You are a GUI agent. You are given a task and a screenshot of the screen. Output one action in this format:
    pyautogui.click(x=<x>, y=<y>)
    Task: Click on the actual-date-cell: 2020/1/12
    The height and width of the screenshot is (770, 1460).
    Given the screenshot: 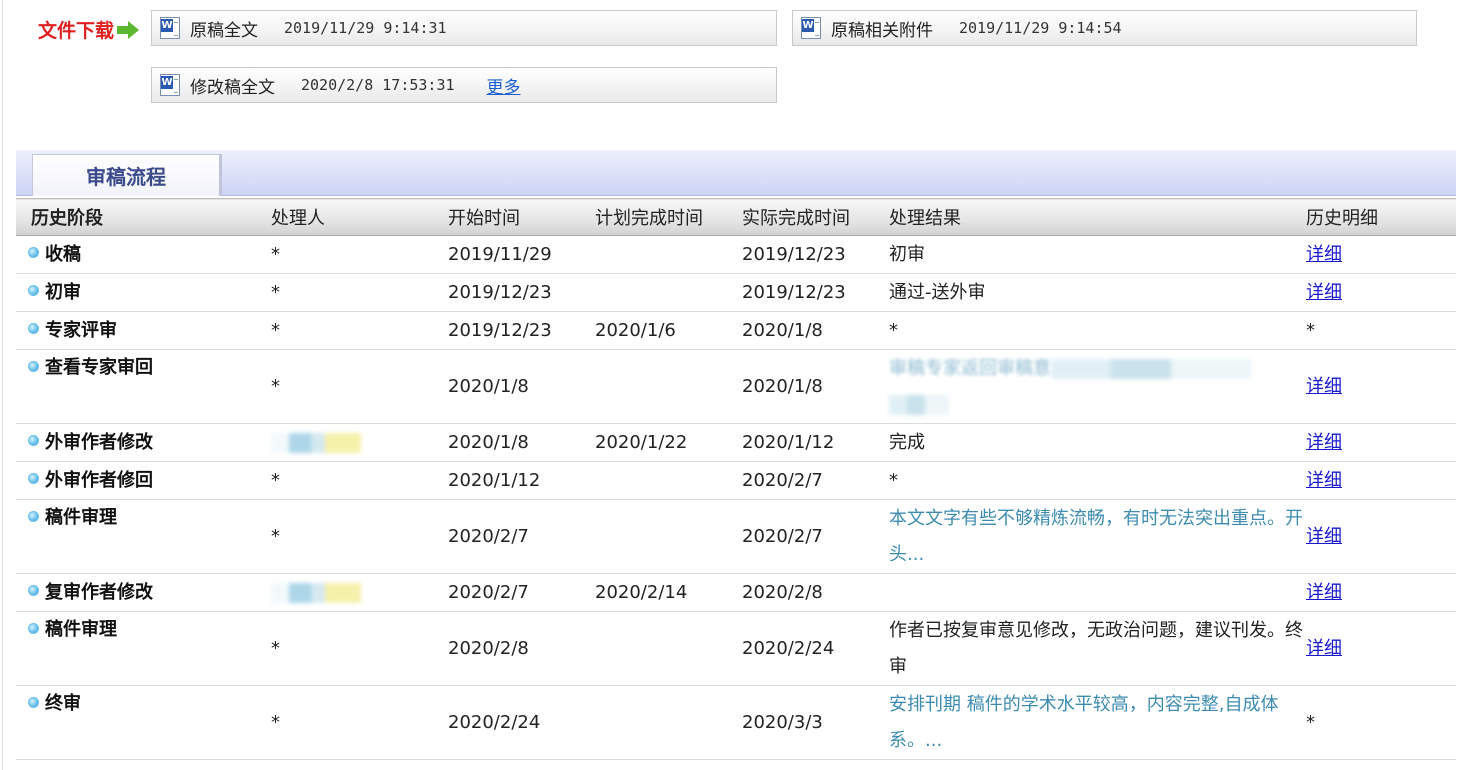 What is the action you would take?
    pyautogui.click(x=815, y=442)
    